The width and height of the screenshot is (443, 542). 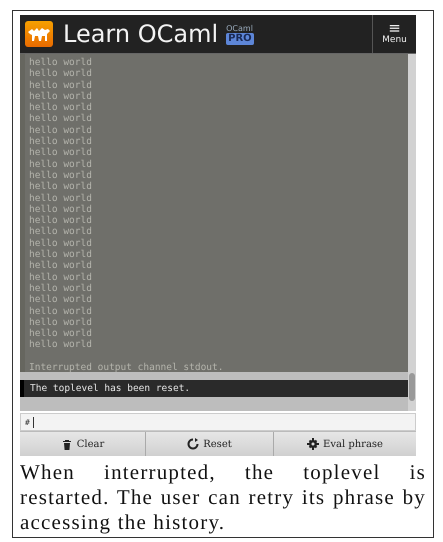 I want to click on scrollbar-thumb, so click(x=412, y=387).